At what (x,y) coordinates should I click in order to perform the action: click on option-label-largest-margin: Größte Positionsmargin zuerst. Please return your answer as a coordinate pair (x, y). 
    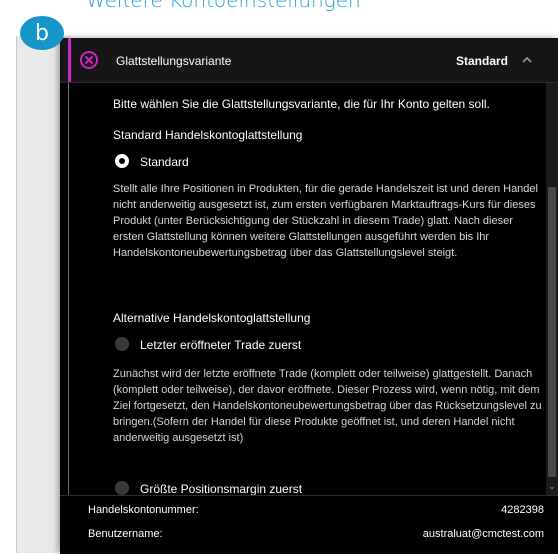
    Looking at the image, I should click on (221, 488).